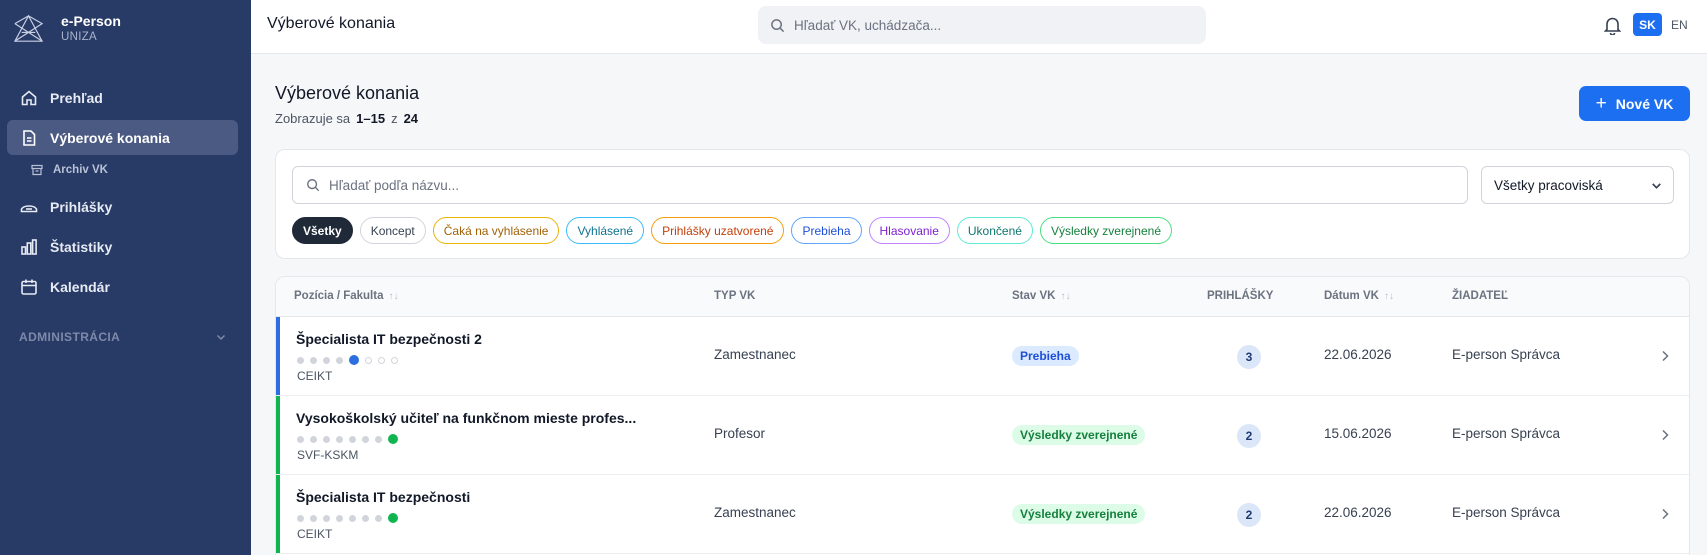 This screenshot has height=555, width=1707. I want to click on column-label: Stav VK, so click(1034, 296).